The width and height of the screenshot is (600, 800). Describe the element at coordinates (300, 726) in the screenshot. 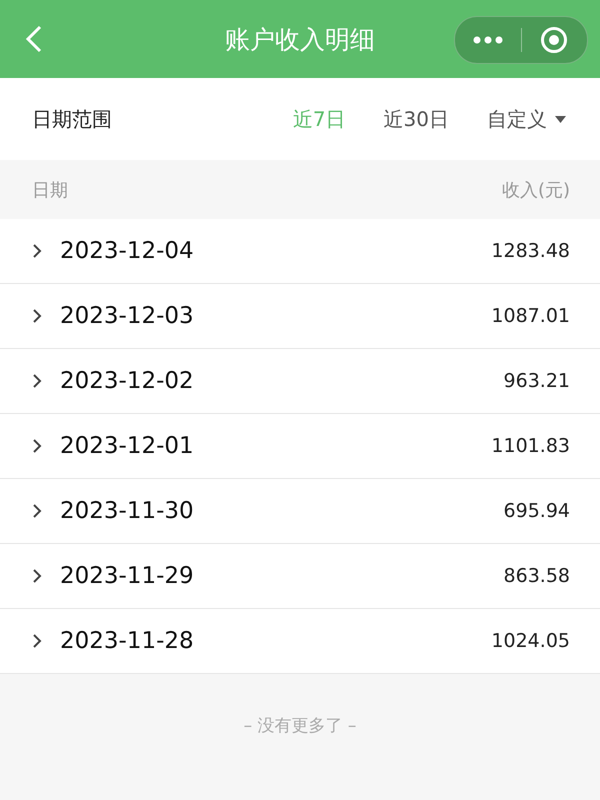

I see `no-more-text: – 没有更多了 –` at that location.